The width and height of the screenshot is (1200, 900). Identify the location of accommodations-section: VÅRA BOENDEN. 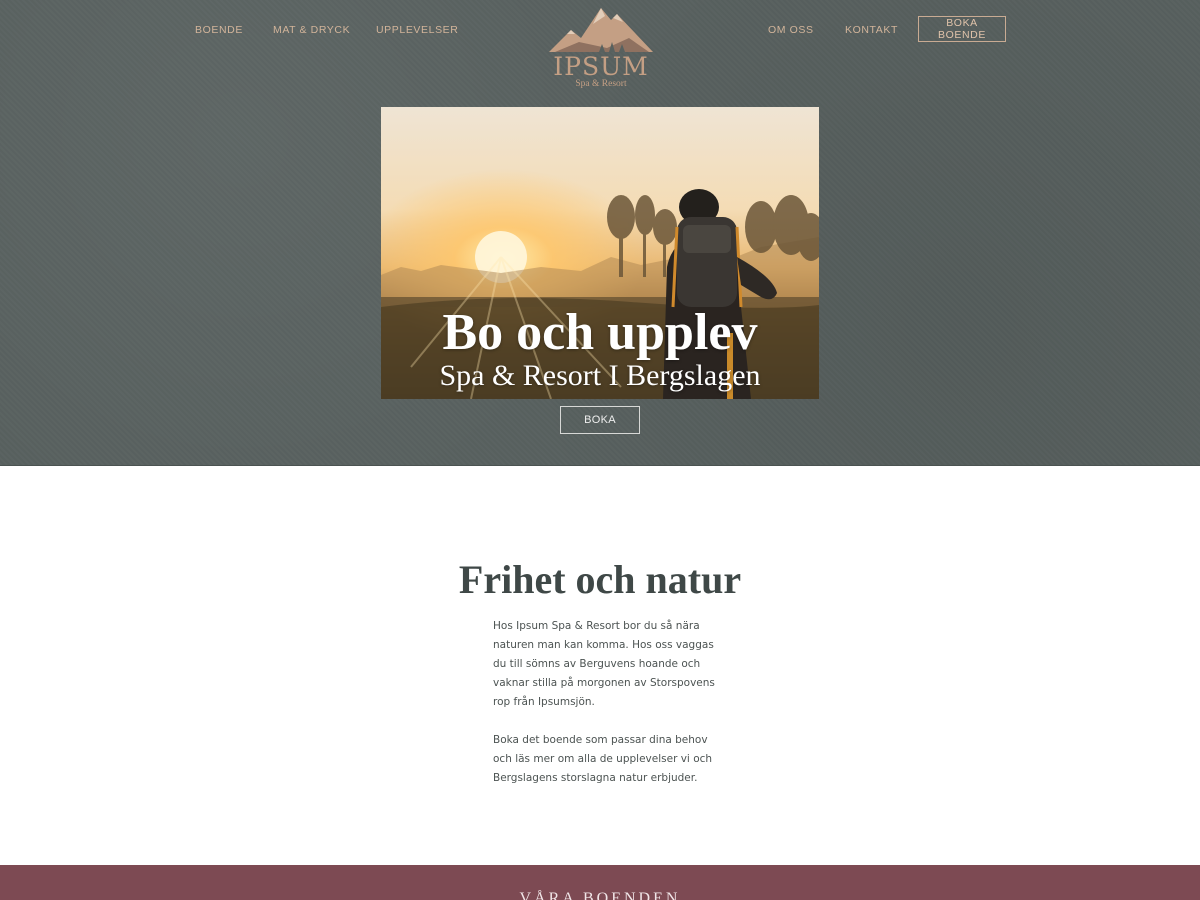
(600, 882).